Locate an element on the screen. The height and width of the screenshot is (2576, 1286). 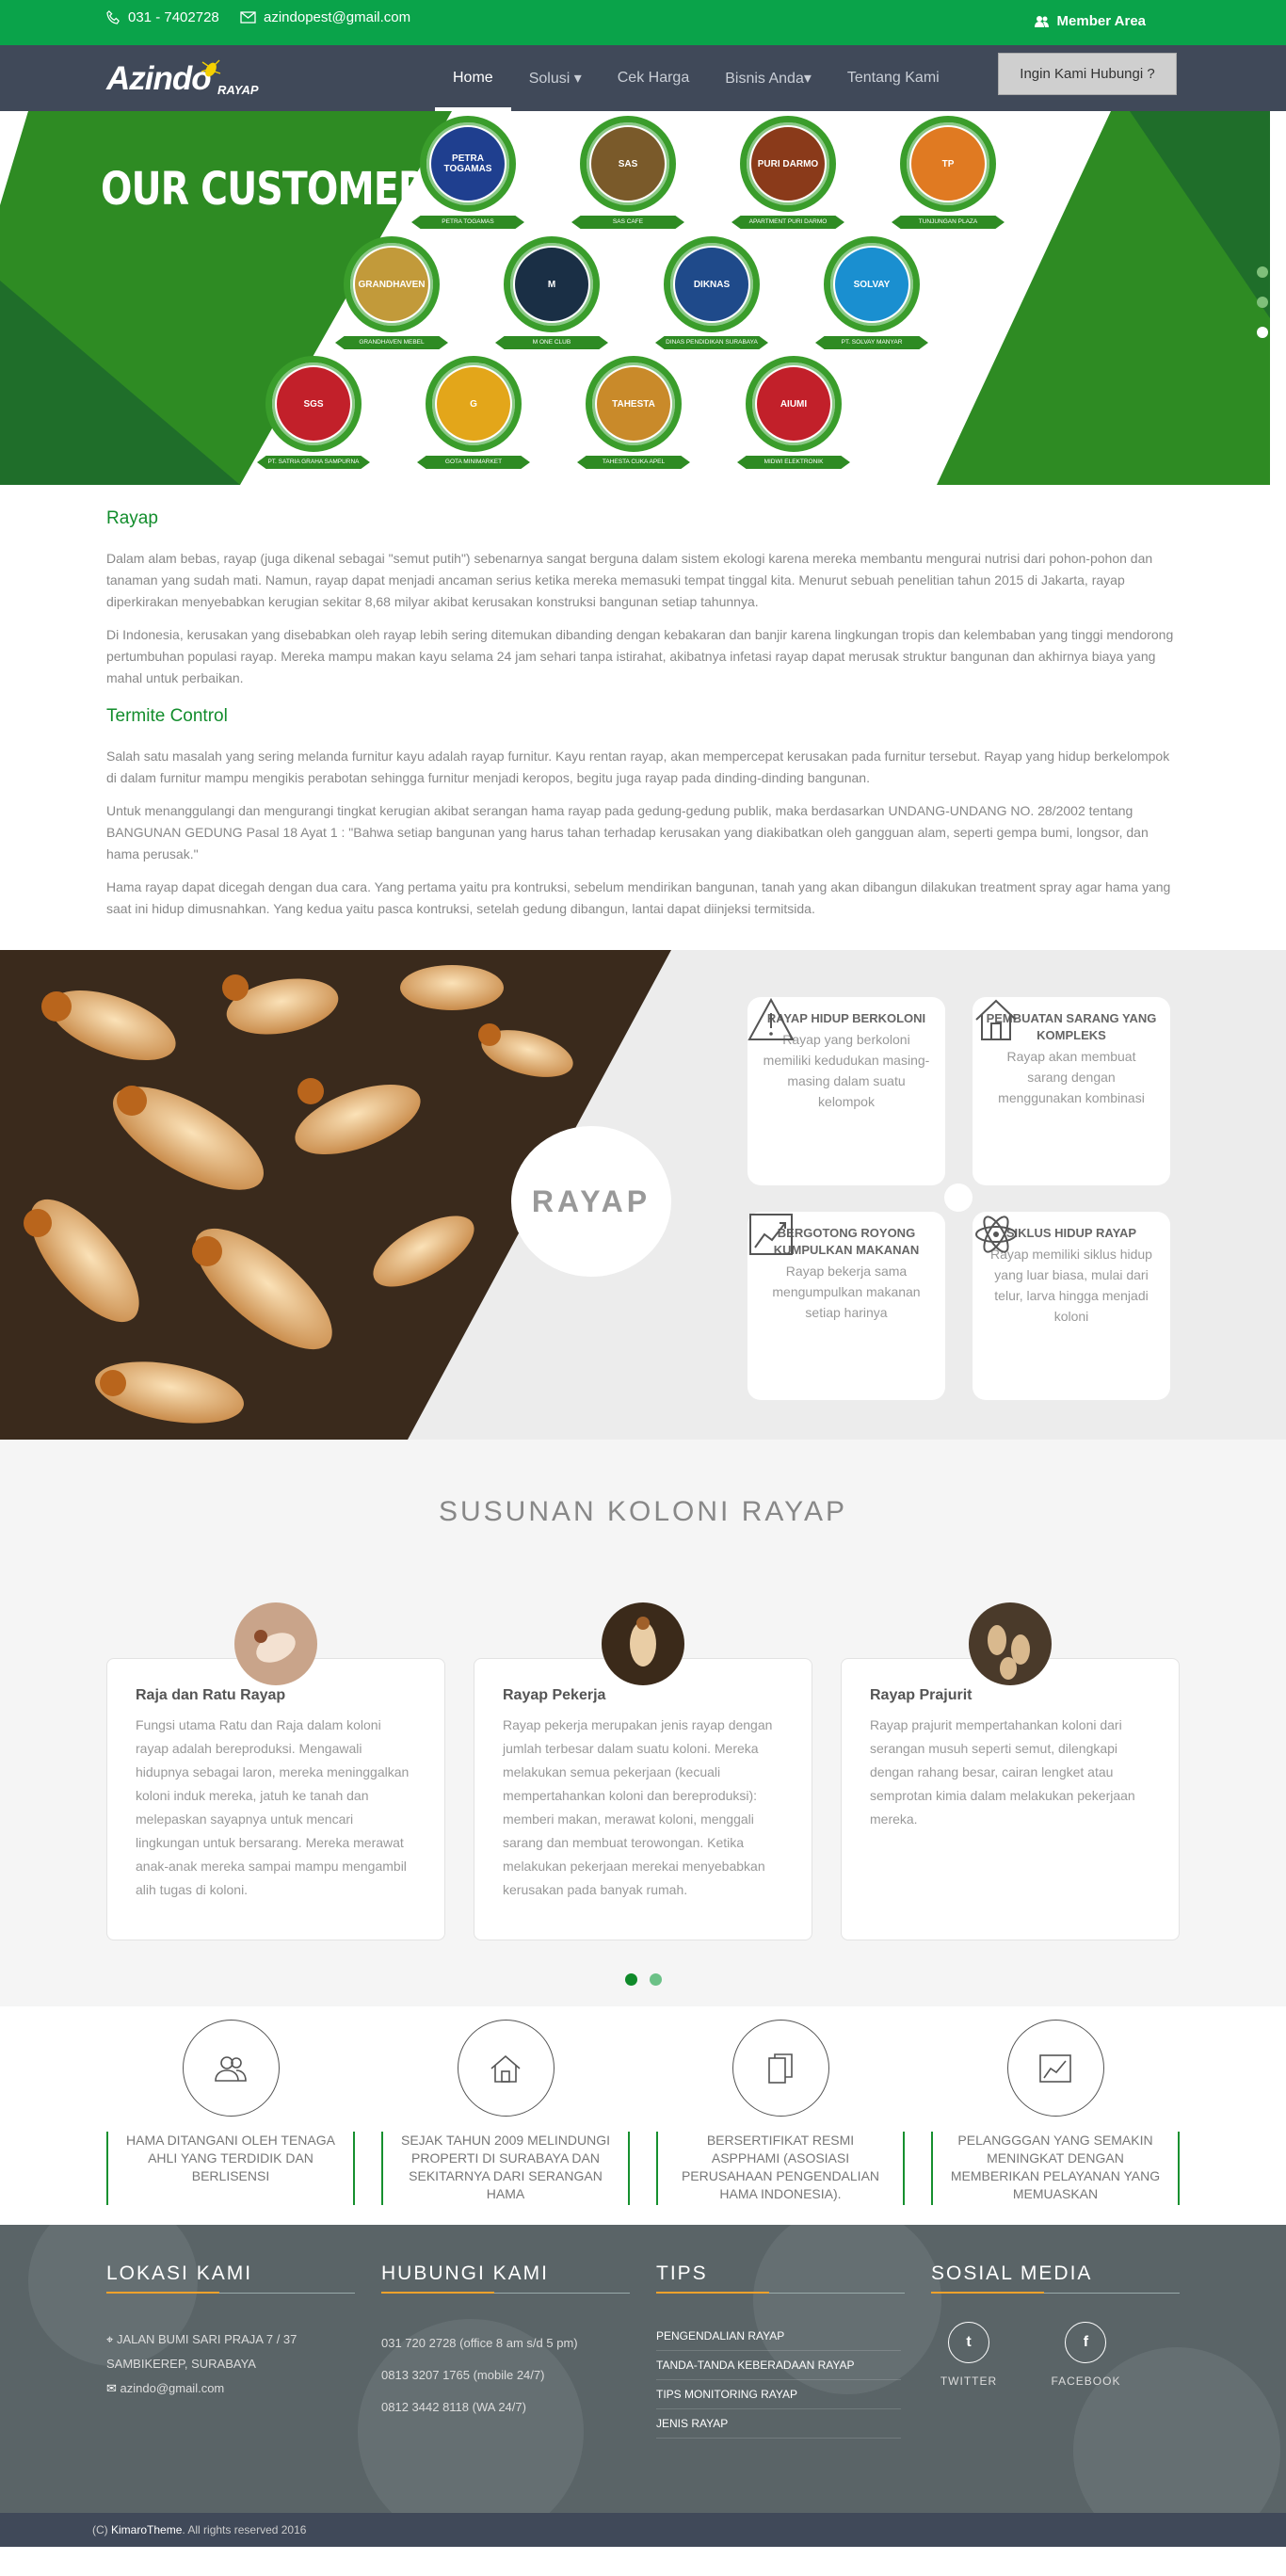
nav-bisnis-anda: Bisnis Anda▾ is located at coordinates (768, 78).